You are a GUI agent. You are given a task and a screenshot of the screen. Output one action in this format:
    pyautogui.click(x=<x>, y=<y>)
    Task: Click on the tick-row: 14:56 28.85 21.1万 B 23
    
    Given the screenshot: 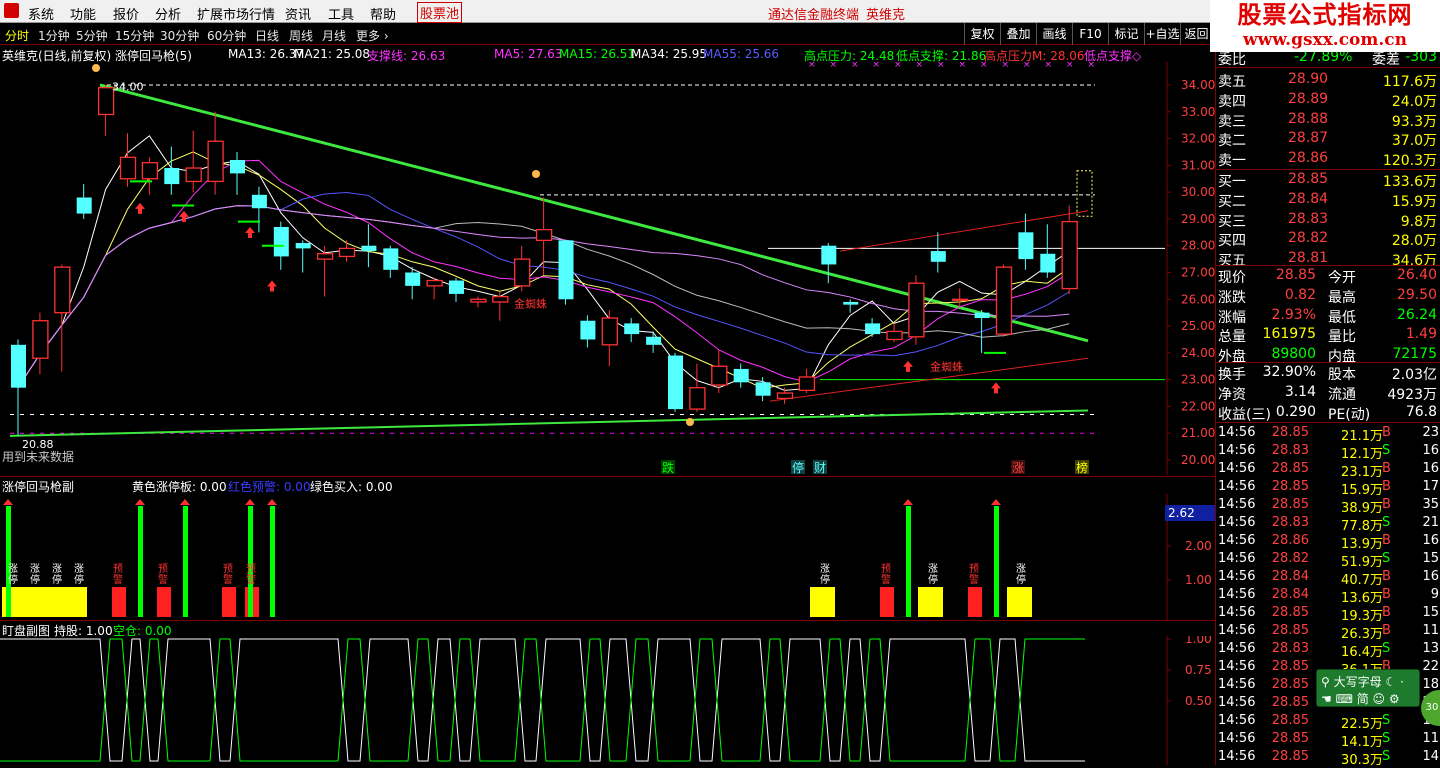 What is the action you would take?
    pyautogui.click(x=1328, y=434)
    